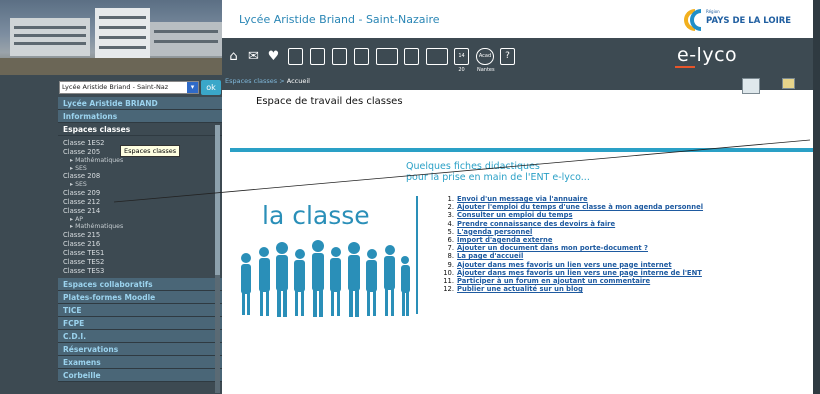 The height and width of the screenshot is (394, 820). I want to click on notebook-icon, so click(317, 56).